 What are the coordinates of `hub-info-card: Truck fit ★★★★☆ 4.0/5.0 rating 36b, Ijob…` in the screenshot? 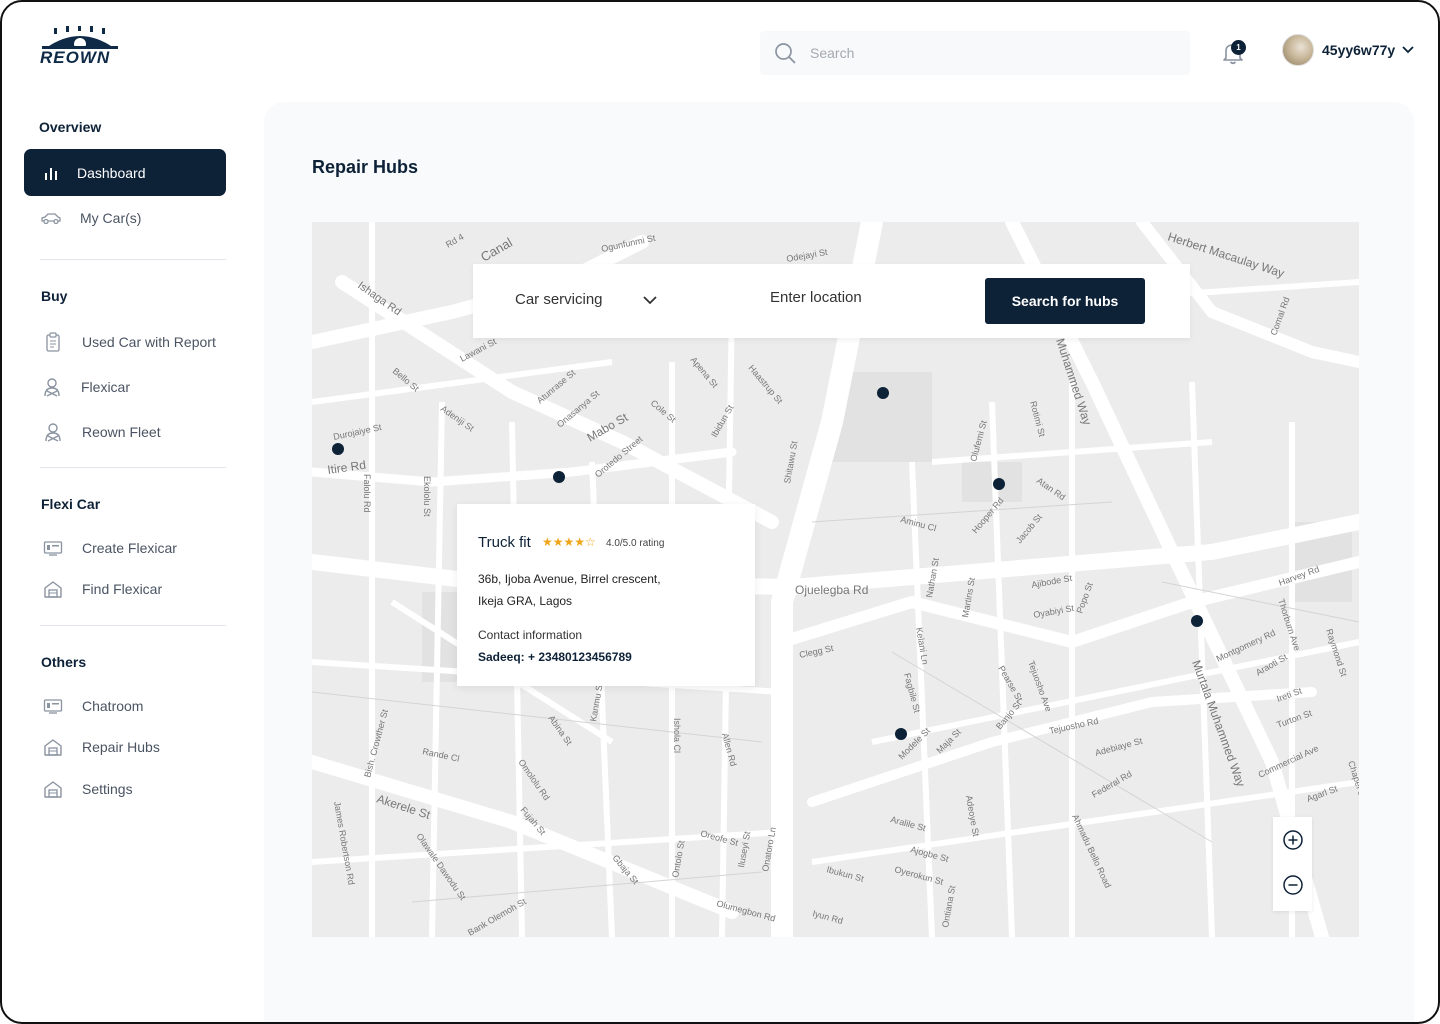 It's located at (606, 595).